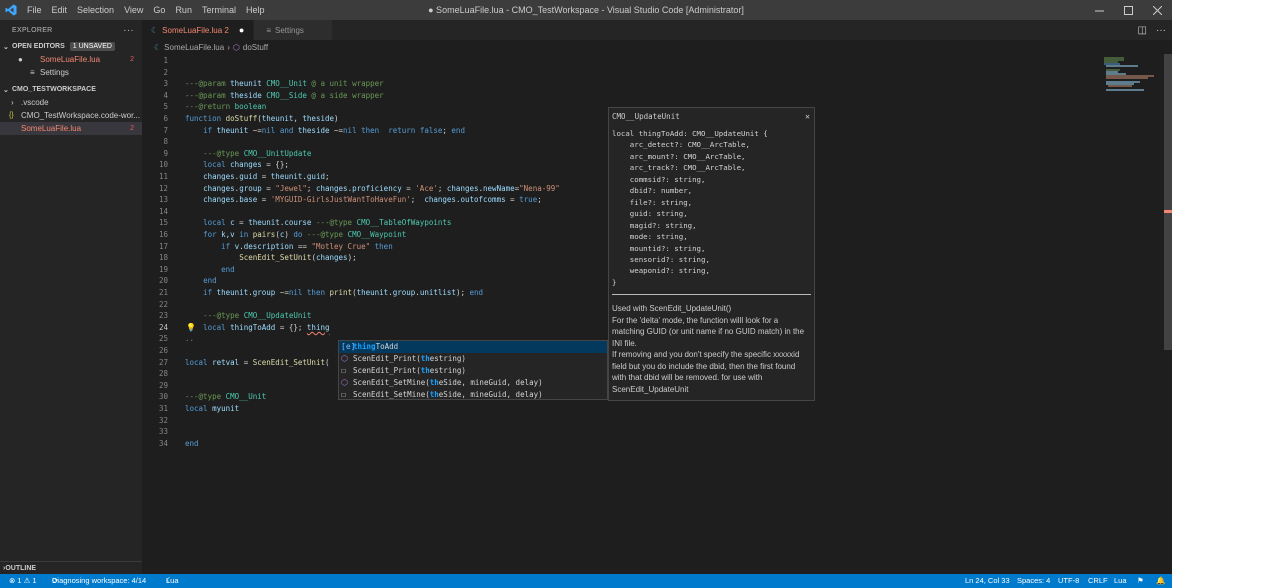  I want to click on chevron-right-icon: ›, so click(12, 102).